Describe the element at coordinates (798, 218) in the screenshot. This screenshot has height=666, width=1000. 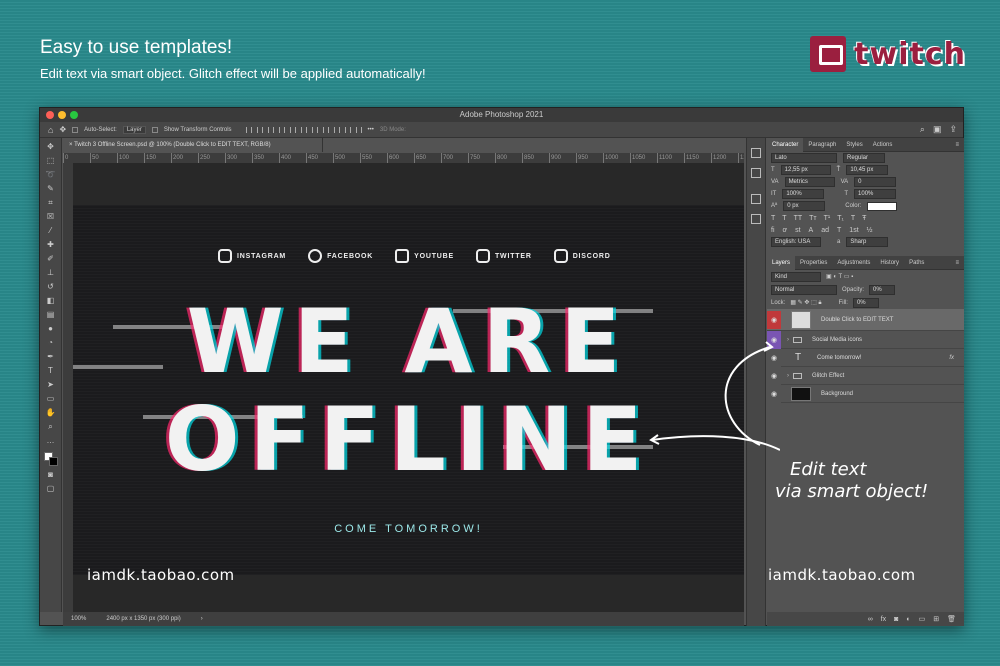
I see `all-caps-button: TT` at that location.